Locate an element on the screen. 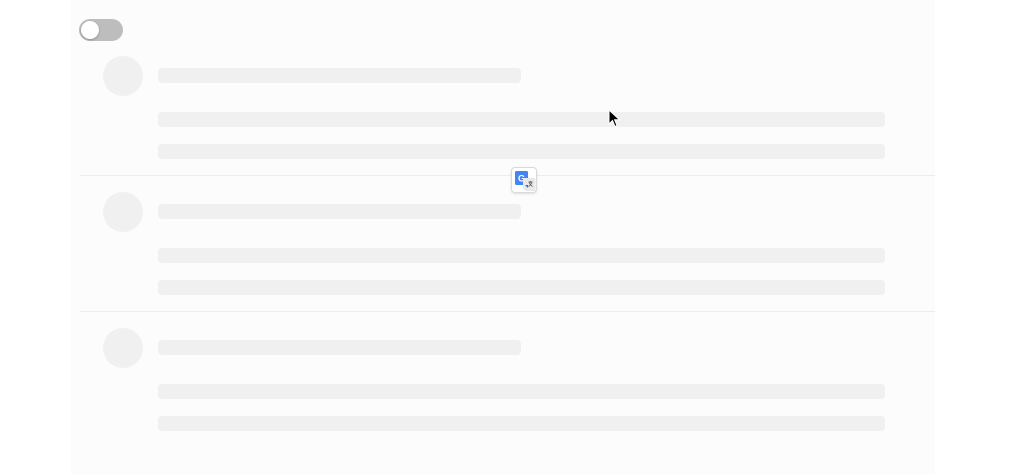  google-translate-icon: G is located at coordinates (524, 180).